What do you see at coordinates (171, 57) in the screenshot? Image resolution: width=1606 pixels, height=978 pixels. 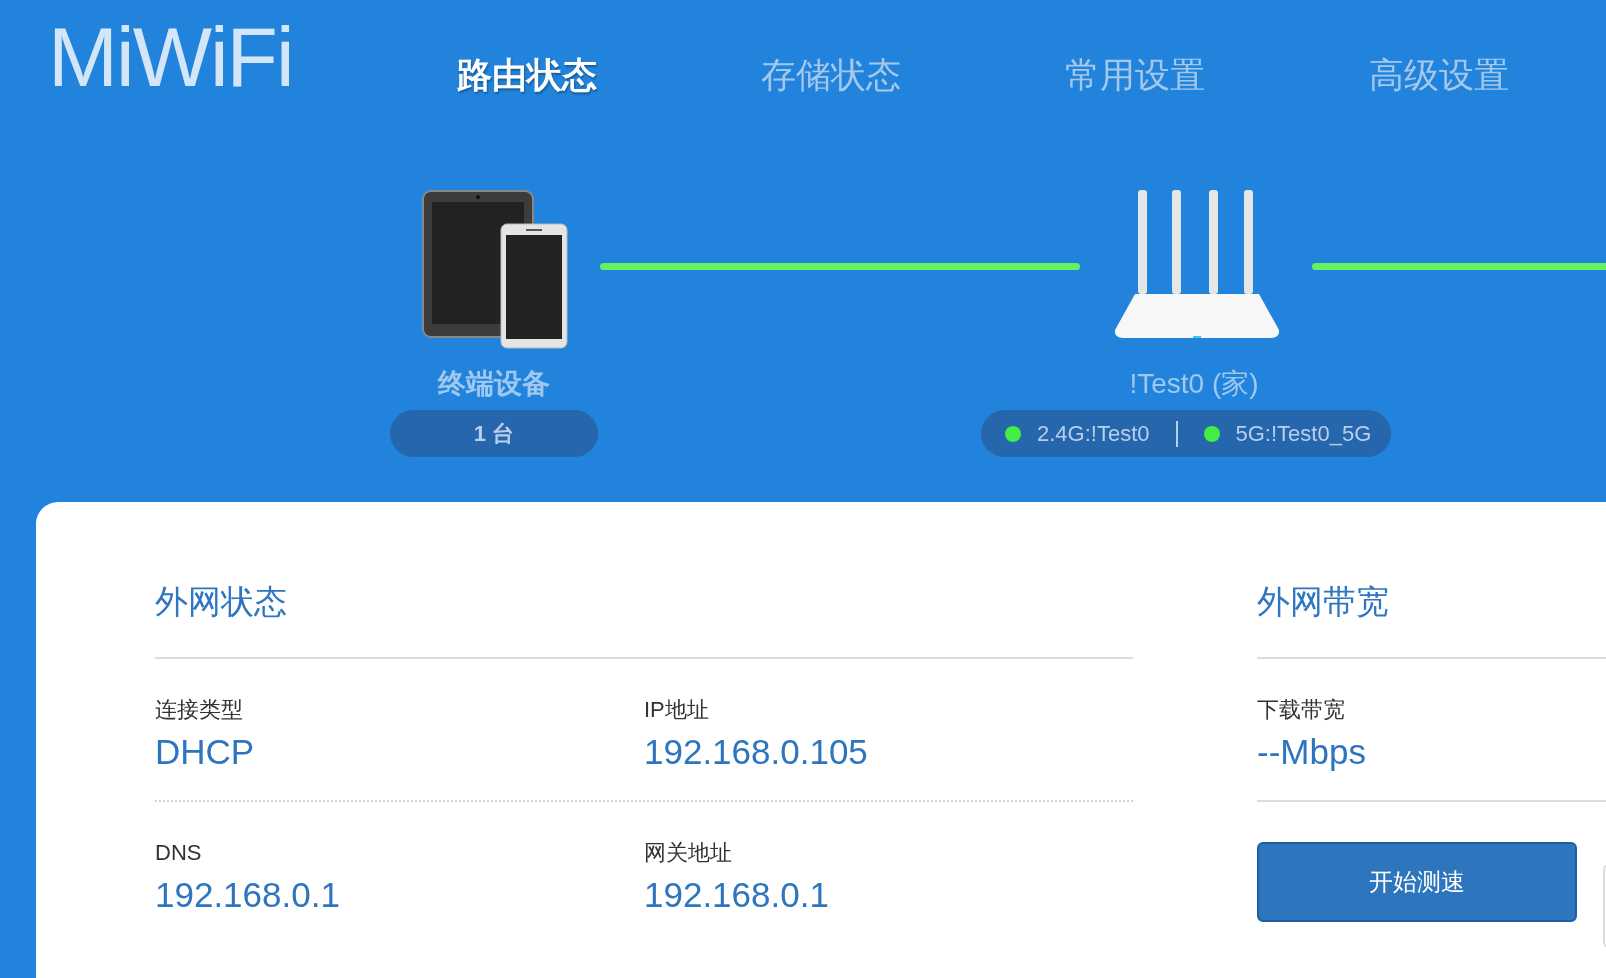 I see `logo: MiWiFi` at bounding box center [171, 57].